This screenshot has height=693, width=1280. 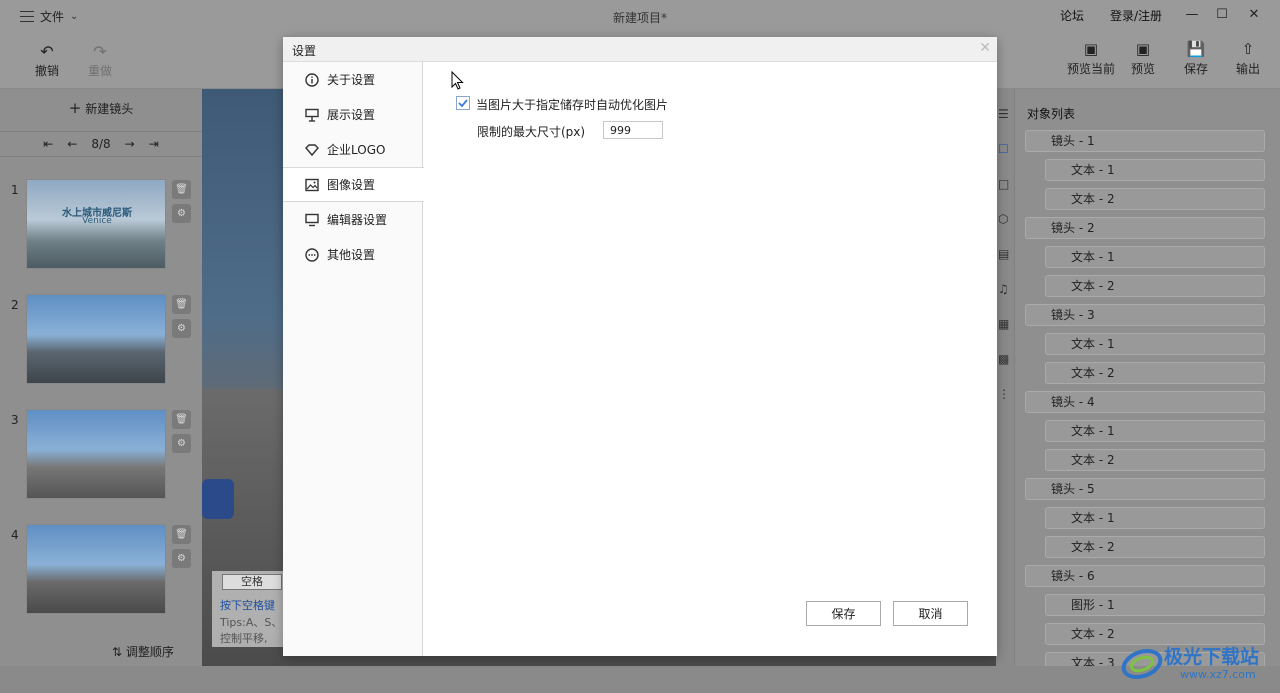 I want to click on login-link: 登录/注册, so click(x=1136, y=15).